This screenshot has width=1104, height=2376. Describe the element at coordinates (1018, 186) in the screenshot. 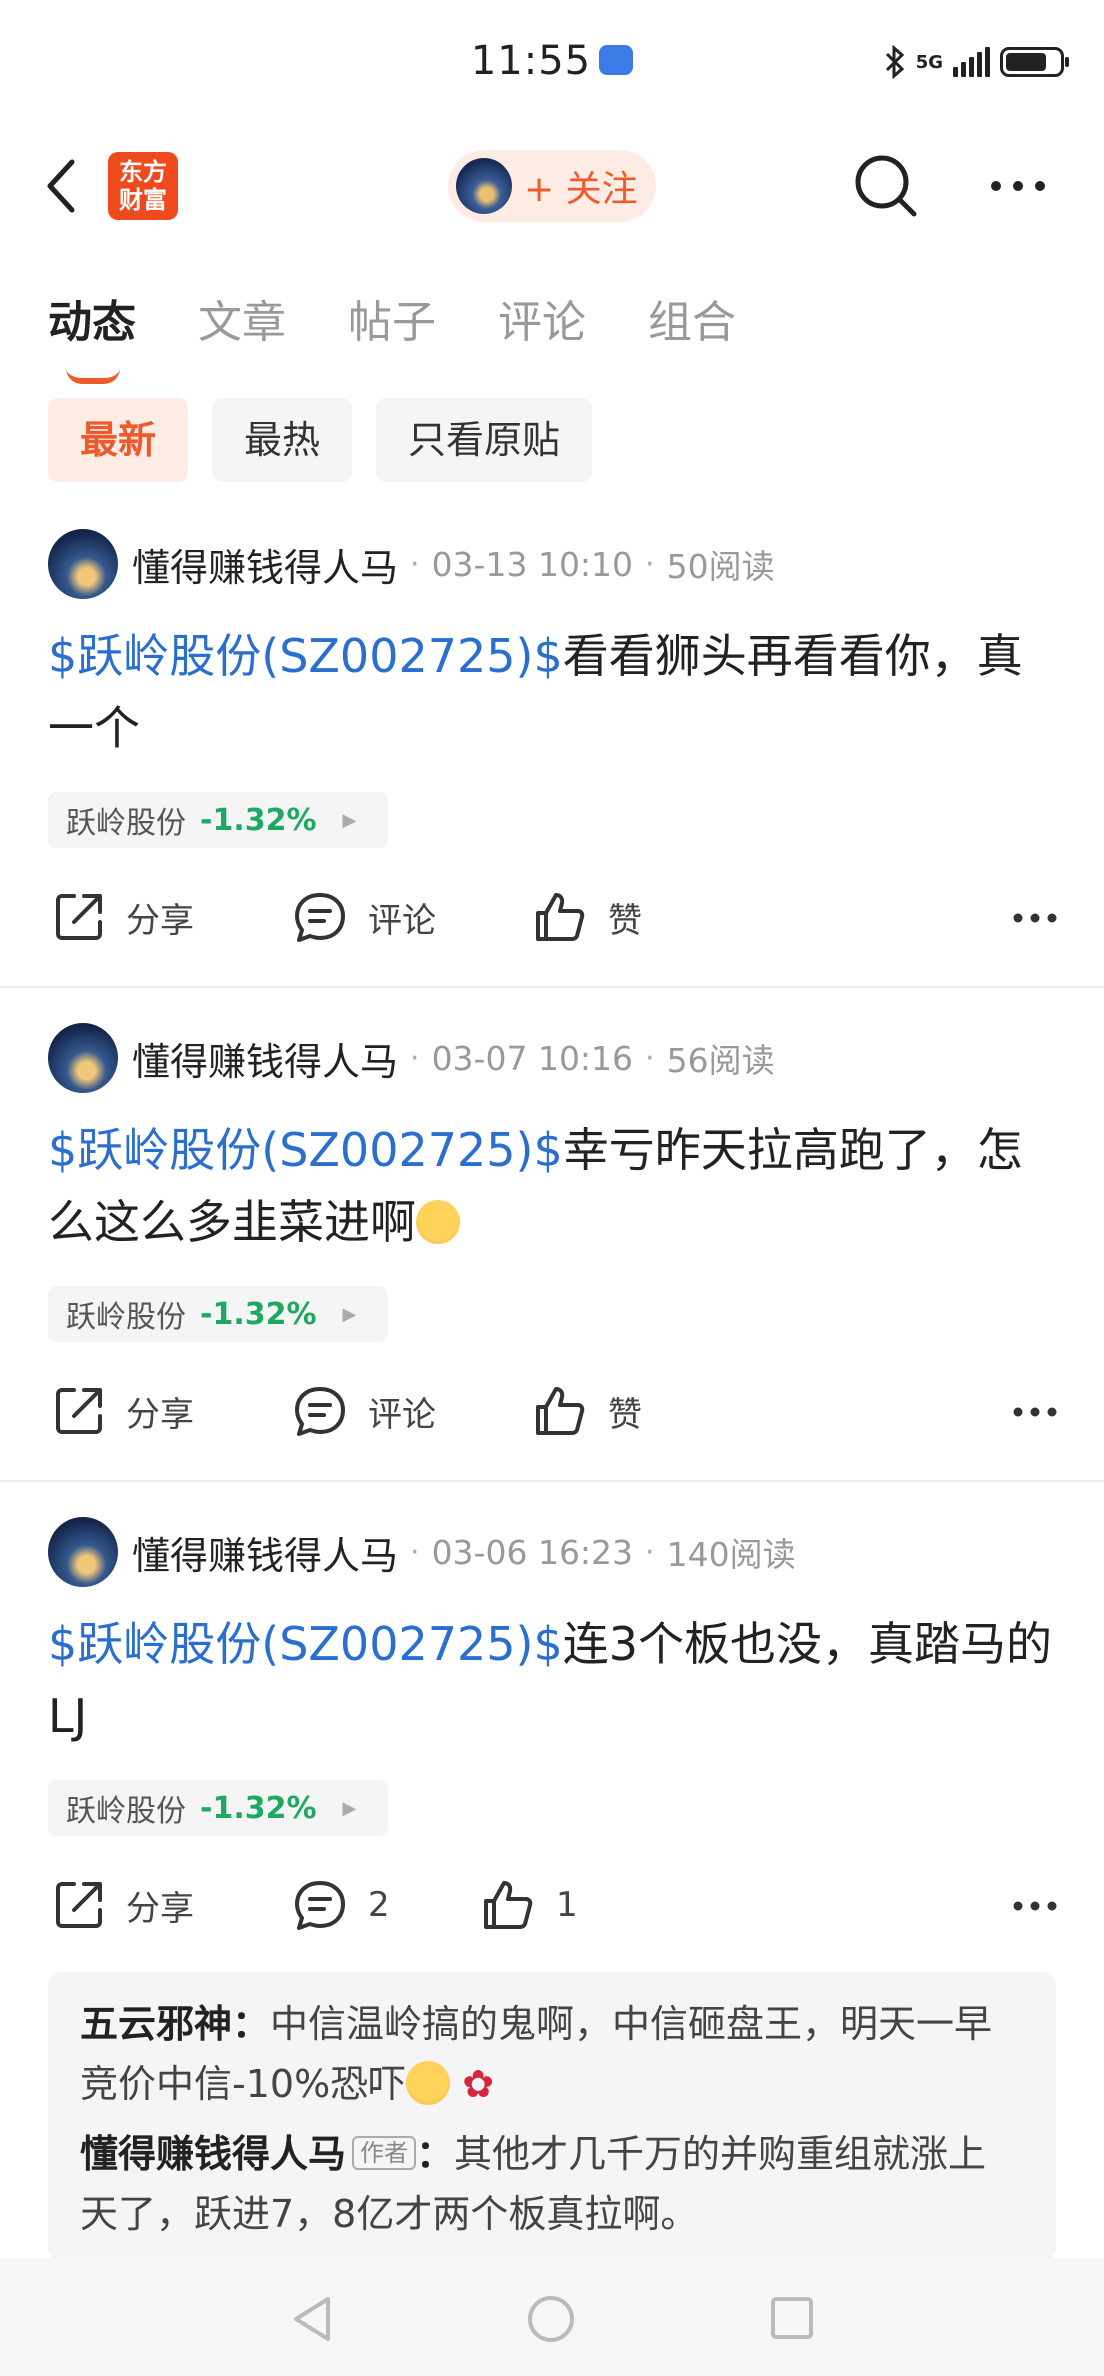

I see `more-icon` at that location.